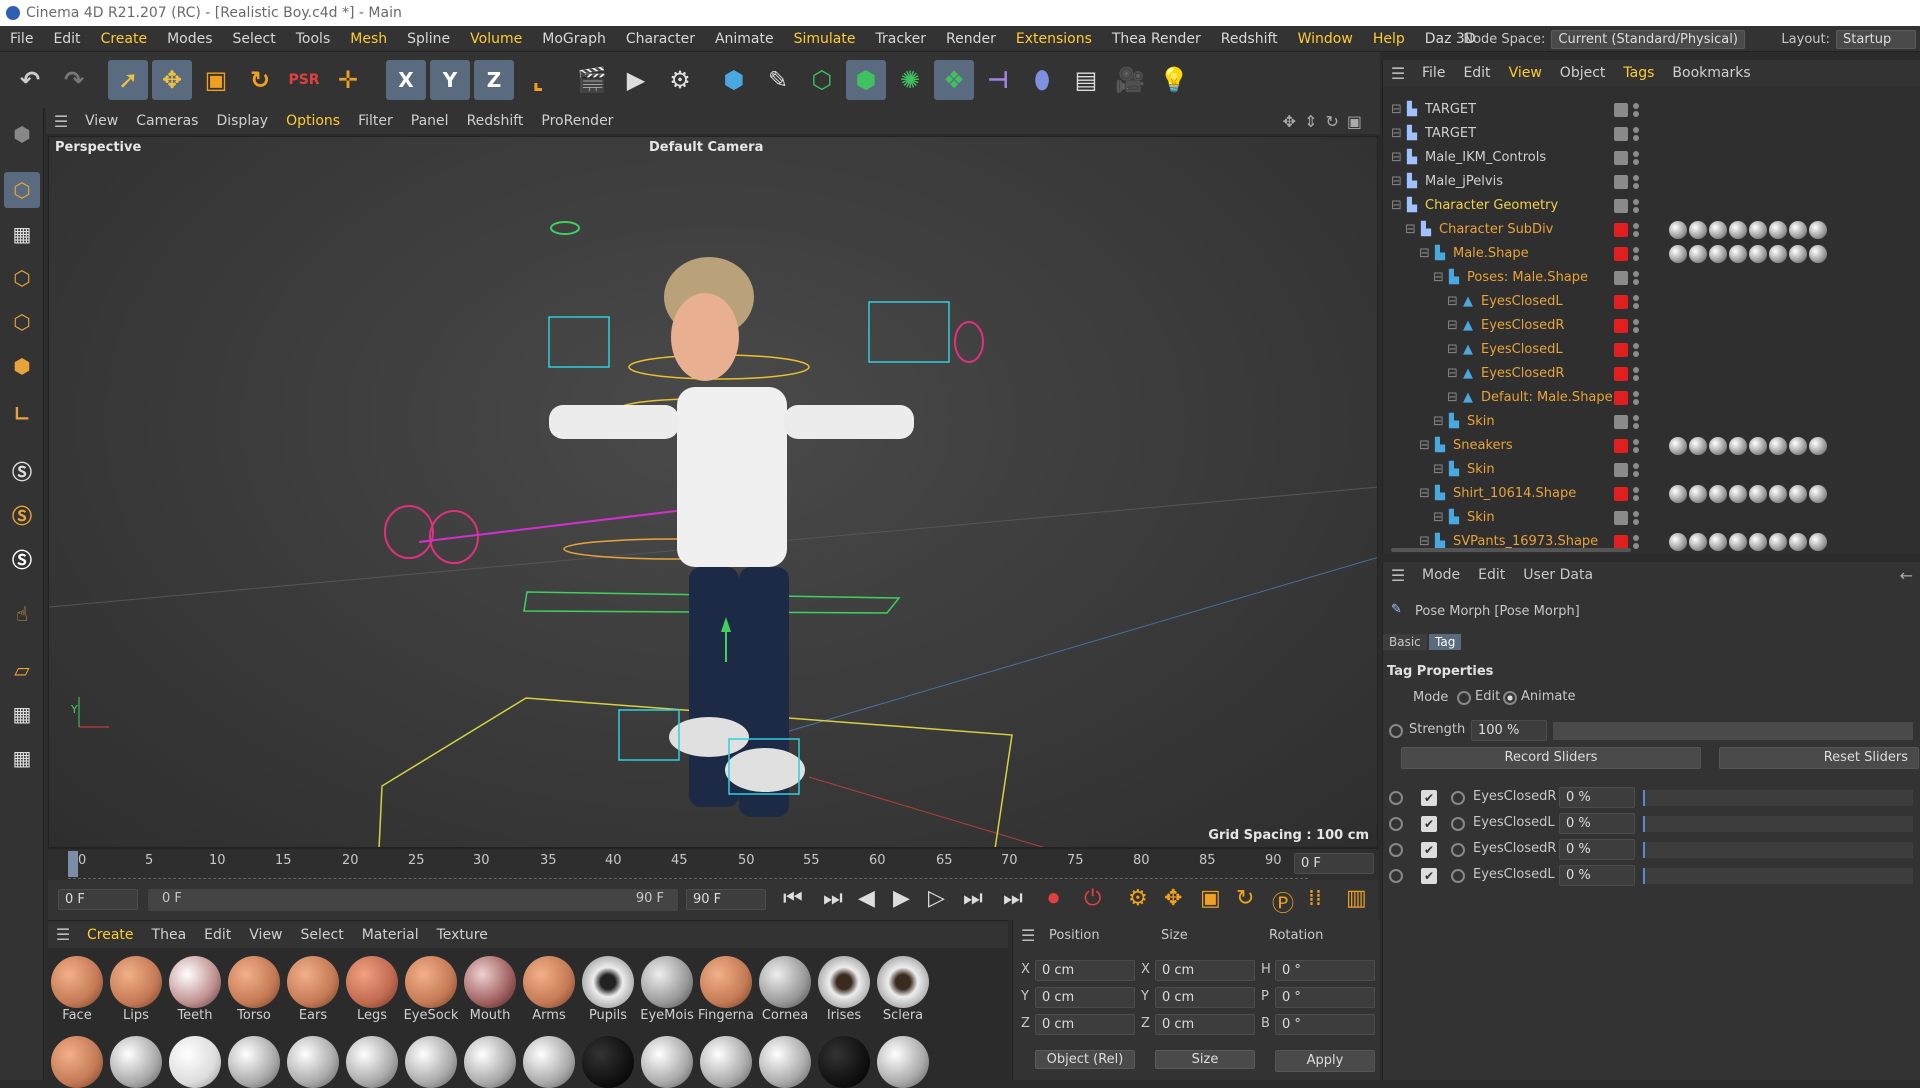 This screenshot has height=1088, width=1920. What do you see at coordinates (1450, 134) in the screenshot?
I see `object-name: TARGET` at bounding box center [1450, 134].